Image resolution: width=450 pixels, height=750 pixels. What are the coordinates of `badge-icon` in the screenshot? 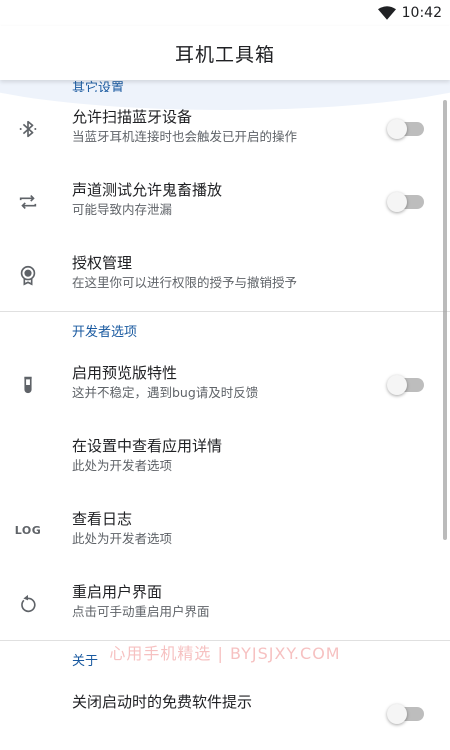 It's located at (28, 275).